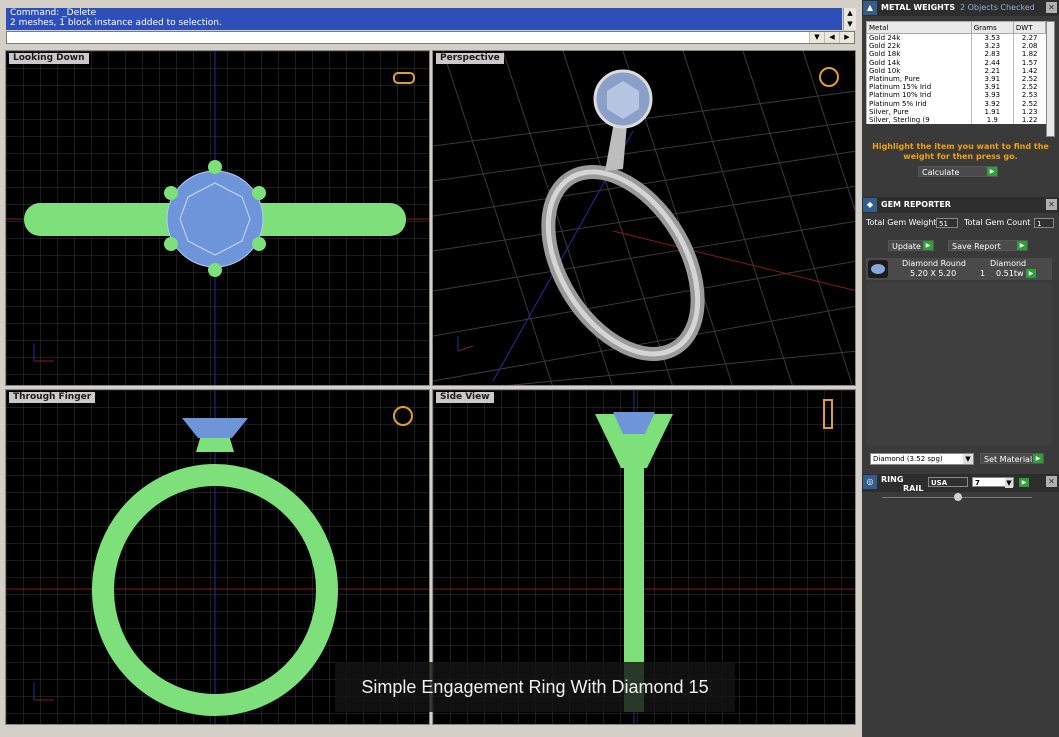 The width and height of the screenshot is (1059, 737). I want to click on ring-rail-header: ◎ RING RAIL USA 7 ▼ ▶ ✕, so click(960, 483).